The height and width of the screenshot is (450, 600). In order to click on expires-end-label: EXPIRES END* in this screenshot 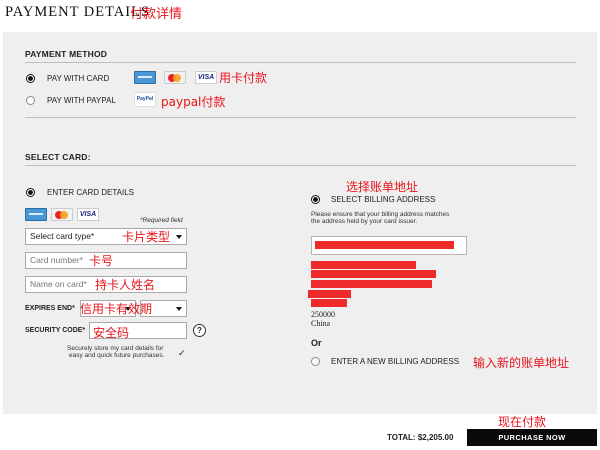, I will do `click(50, 308)`.